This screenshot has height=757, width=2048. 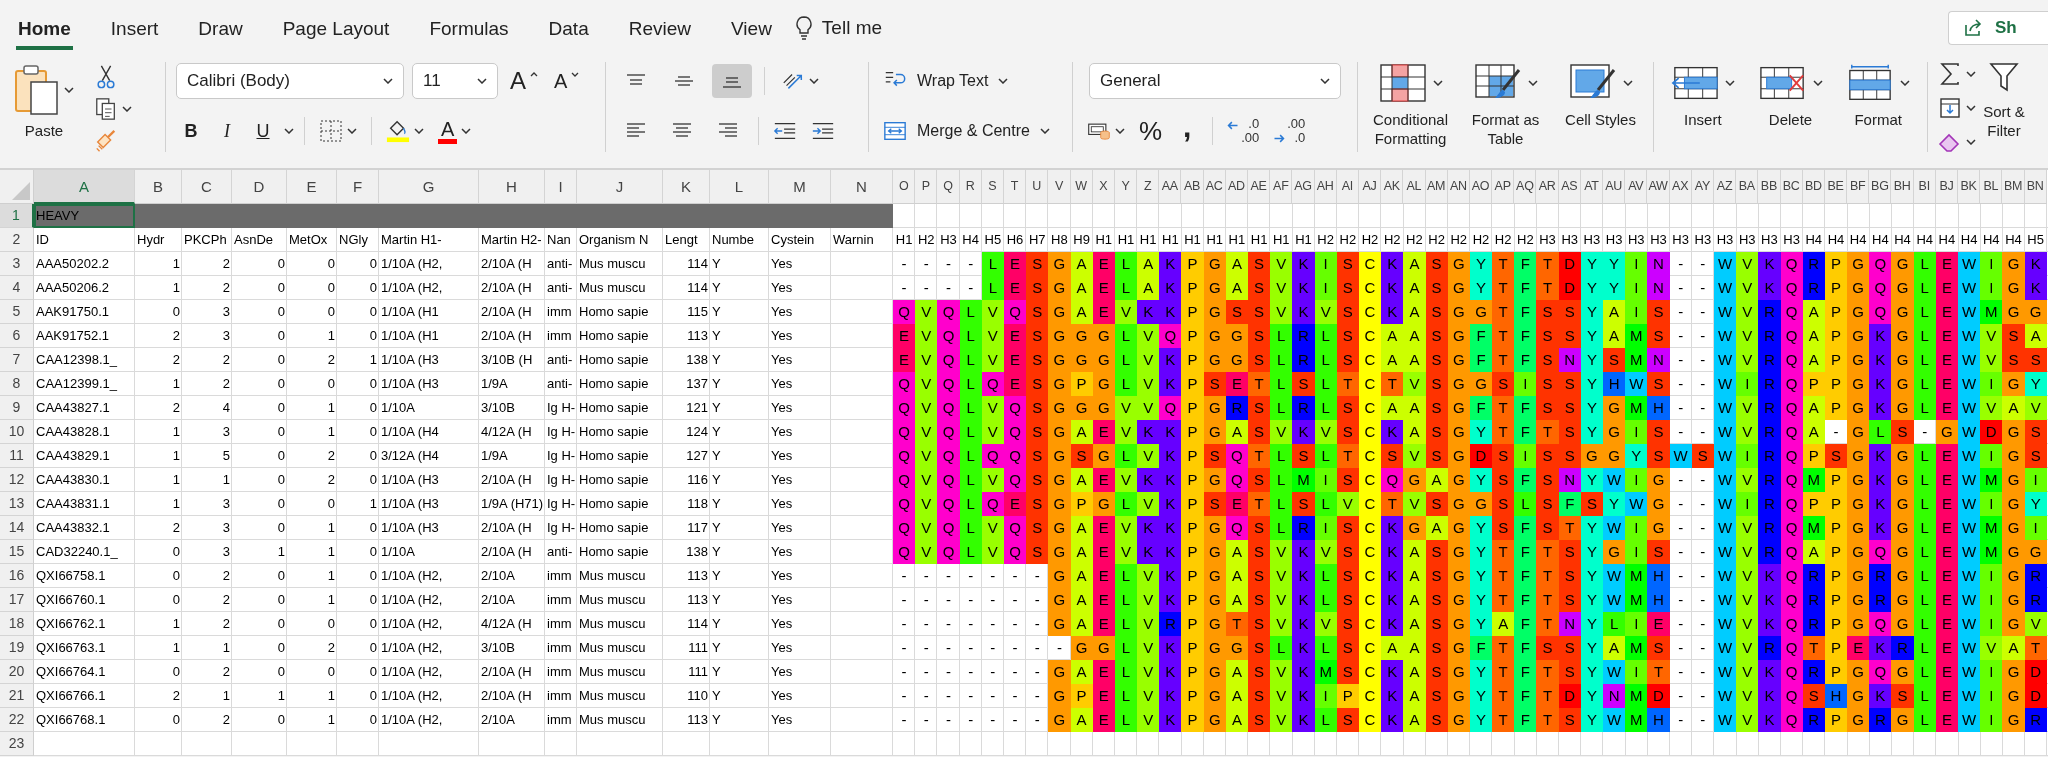 What do you see at coordinates (263, 131) in the screenshot?
I see `underline-button: U` at bounding box center [263, 131].